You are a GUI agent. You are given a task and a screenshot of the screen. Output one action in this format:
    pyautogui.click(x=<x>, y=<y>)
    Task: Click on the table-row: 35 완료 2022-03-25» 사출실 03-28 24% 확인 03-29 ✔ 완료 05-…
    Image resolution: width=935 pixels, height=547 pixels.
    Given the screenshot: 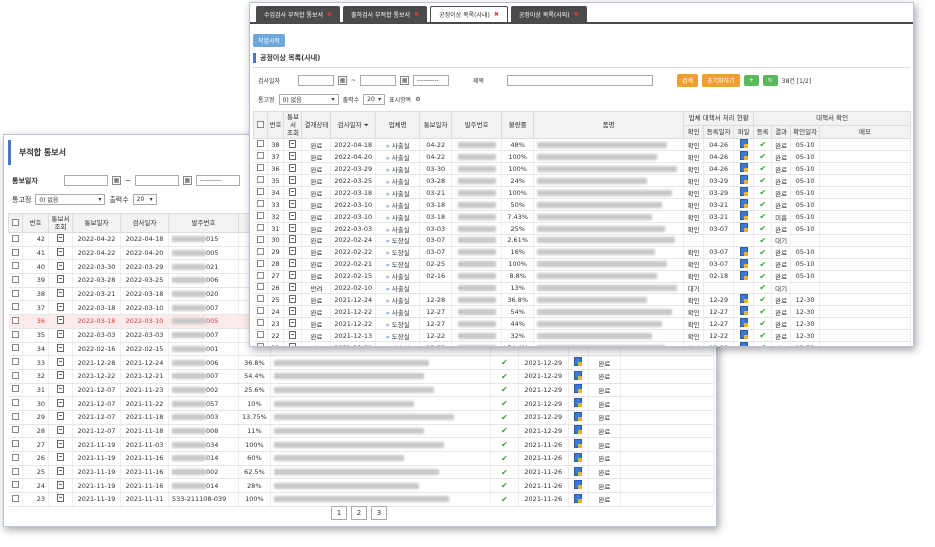 What is the action you would take?
    pyautogui.click(x=582, y=180)
    